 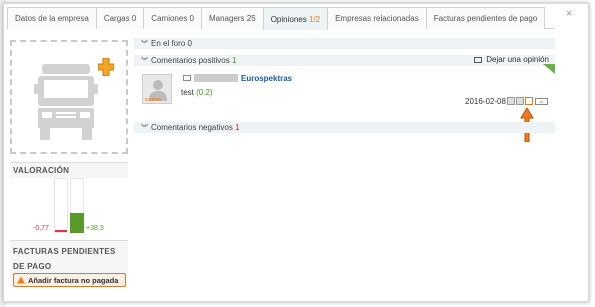 I want to click on comment-body: test, so click(x=187, y=92).